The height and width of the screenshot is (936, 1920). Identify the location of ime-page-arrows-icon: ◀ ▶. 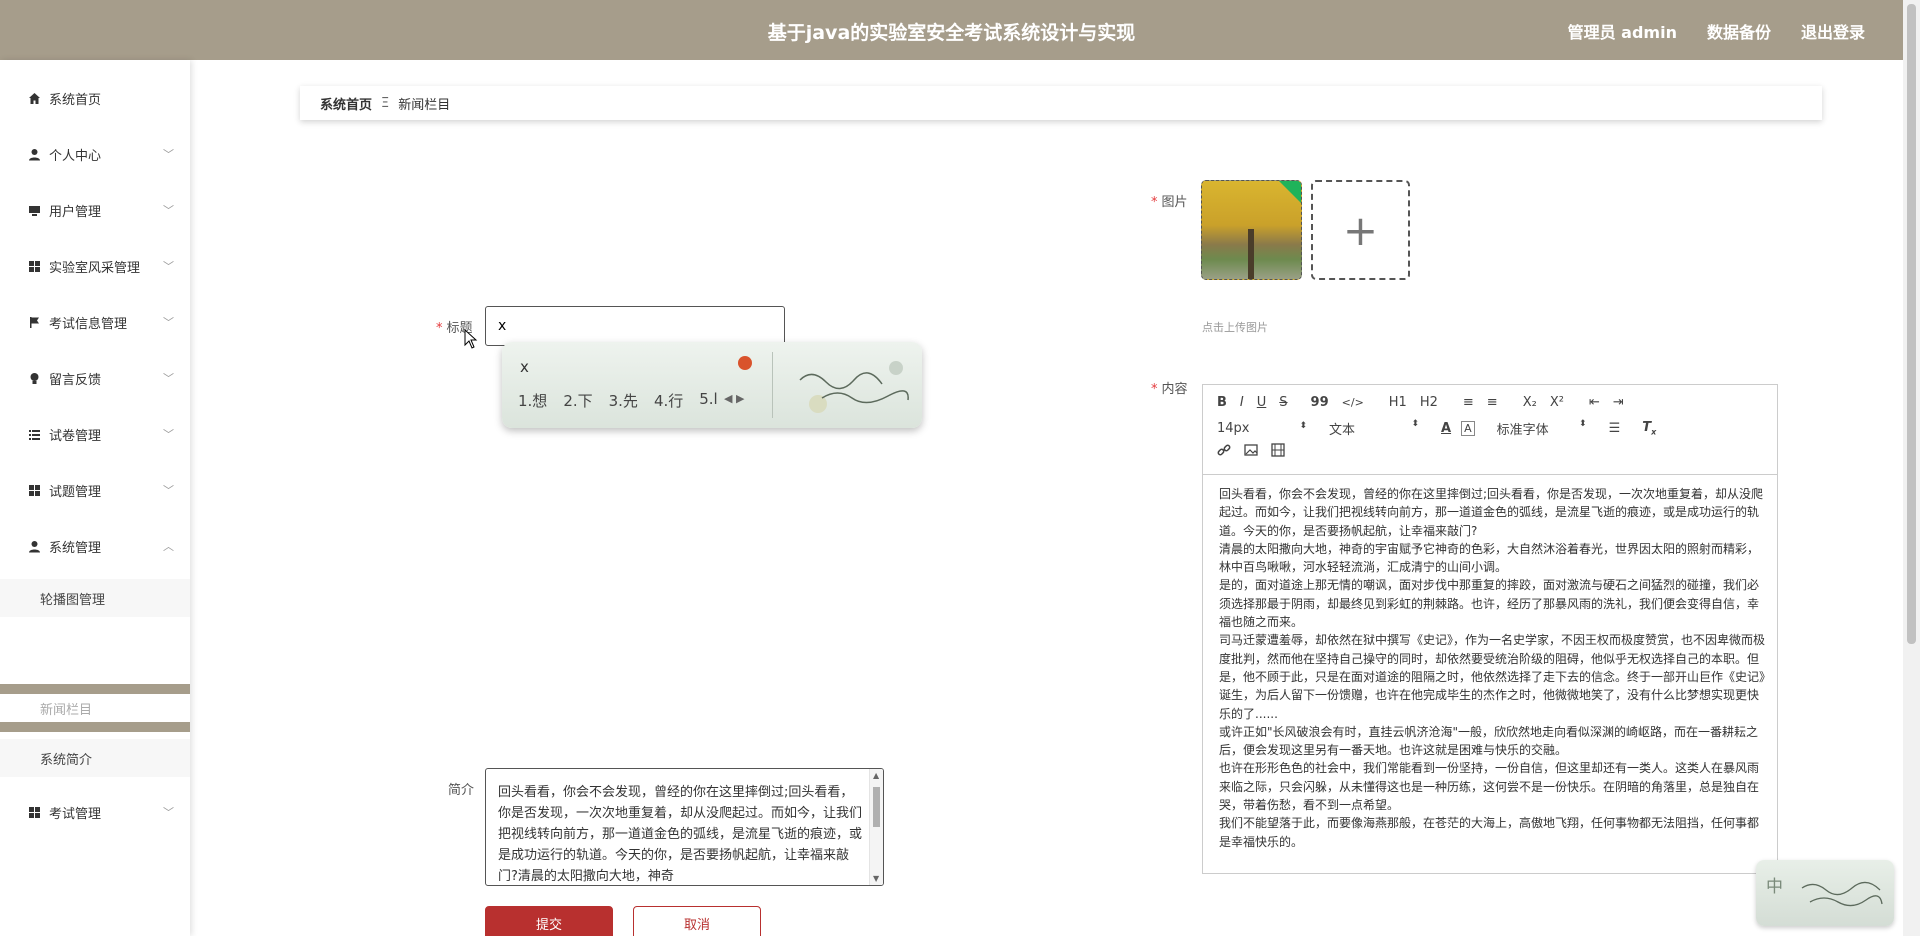
(734, 398).